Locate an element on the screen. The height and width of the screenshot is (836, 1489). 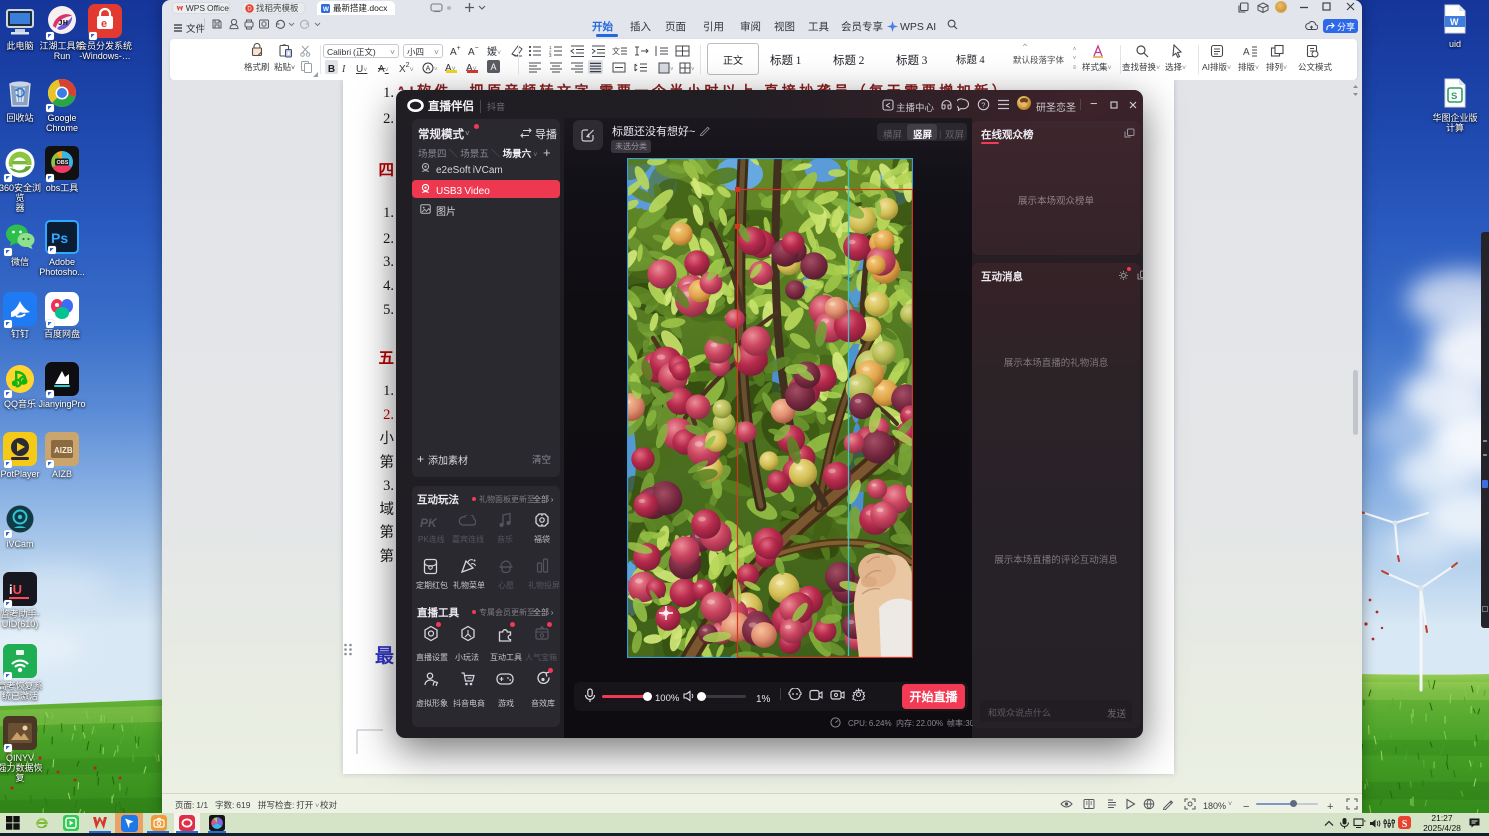
svg-text: ᴊʜ is located at coordinates (63, 21).